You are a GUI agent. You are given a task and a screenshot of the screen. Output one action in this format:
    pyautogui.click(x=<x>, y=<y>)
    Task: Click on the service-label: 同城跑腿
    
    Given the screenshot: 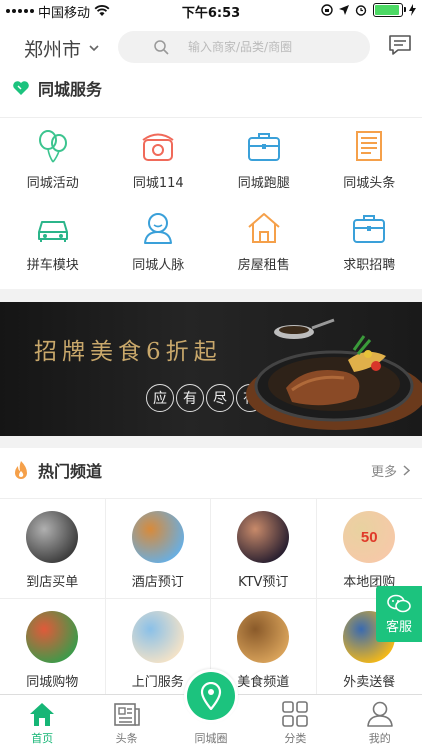 What is the action you would take?
    pyautogui.click(x=263, y=183)
    